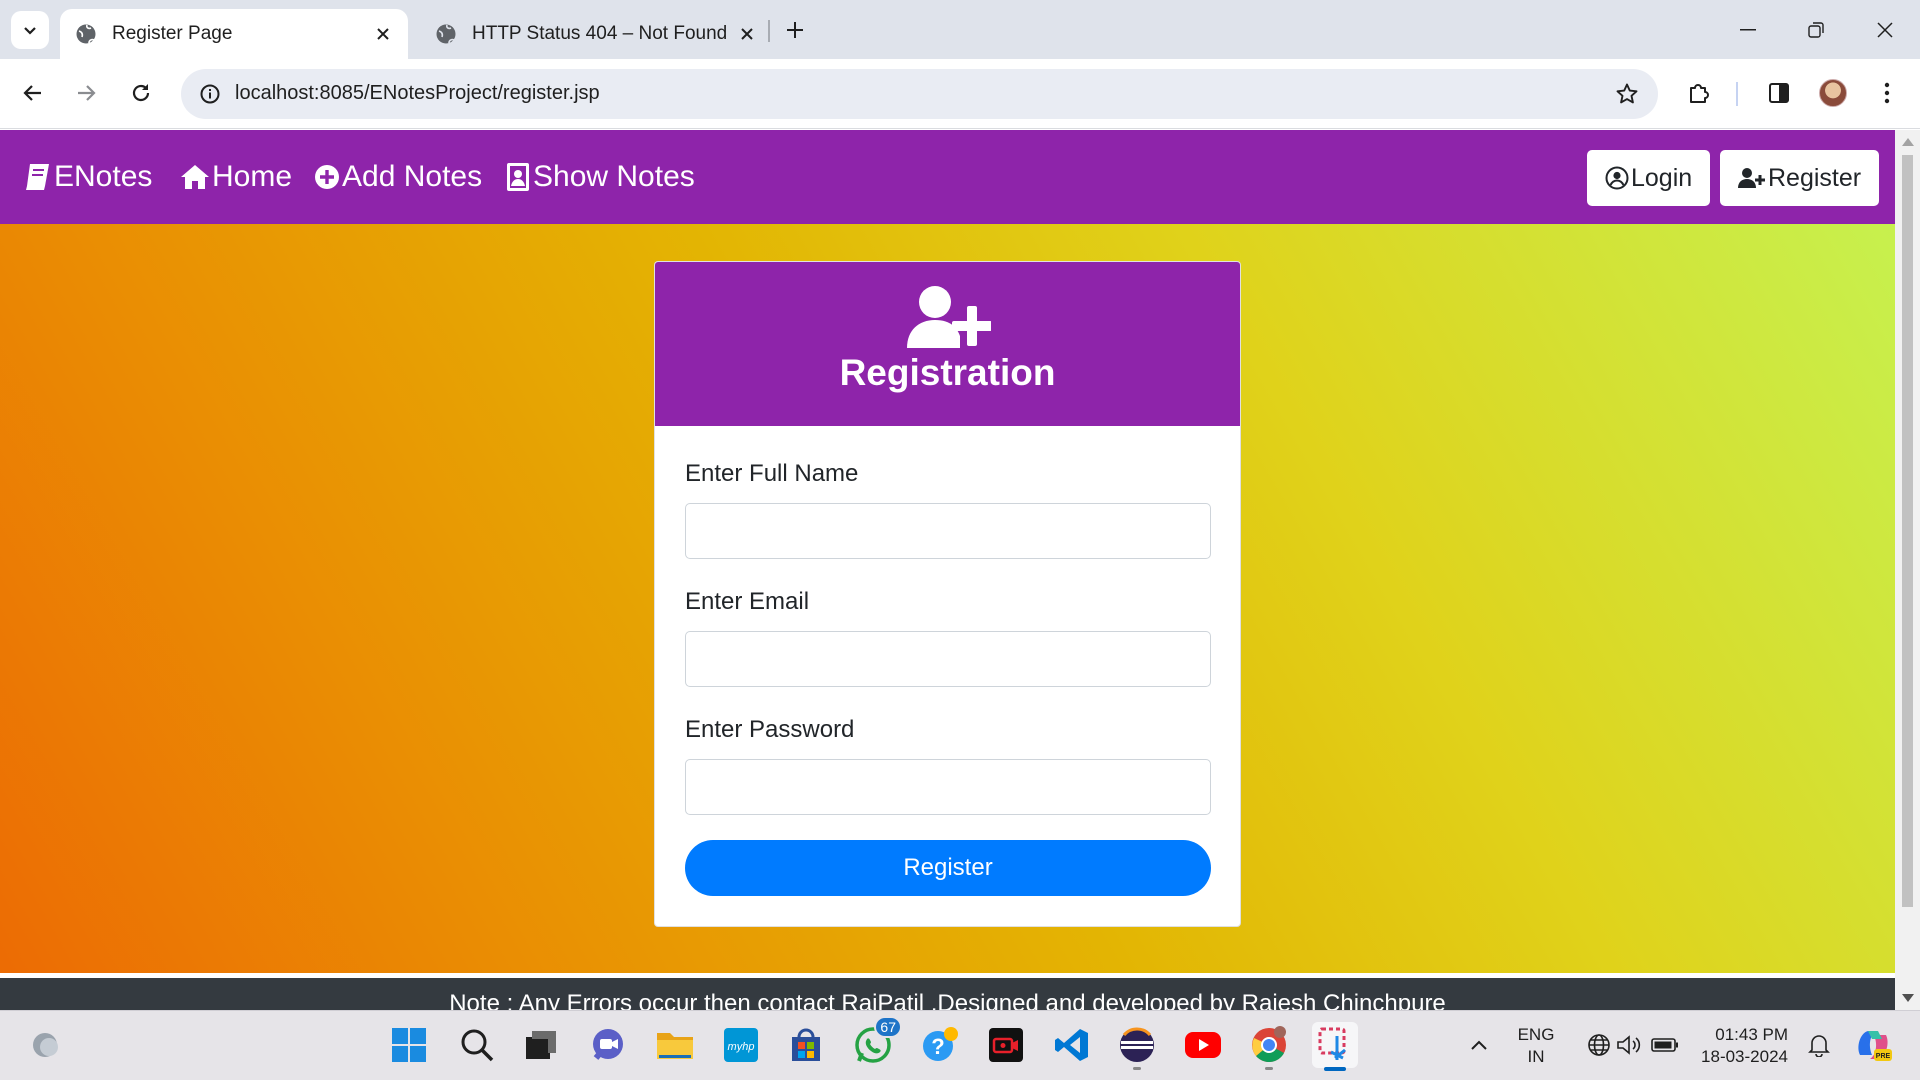 The width and height of the screenshot is (1920, 1080). I want to click on vscode-icon, so click(1071, 1045).